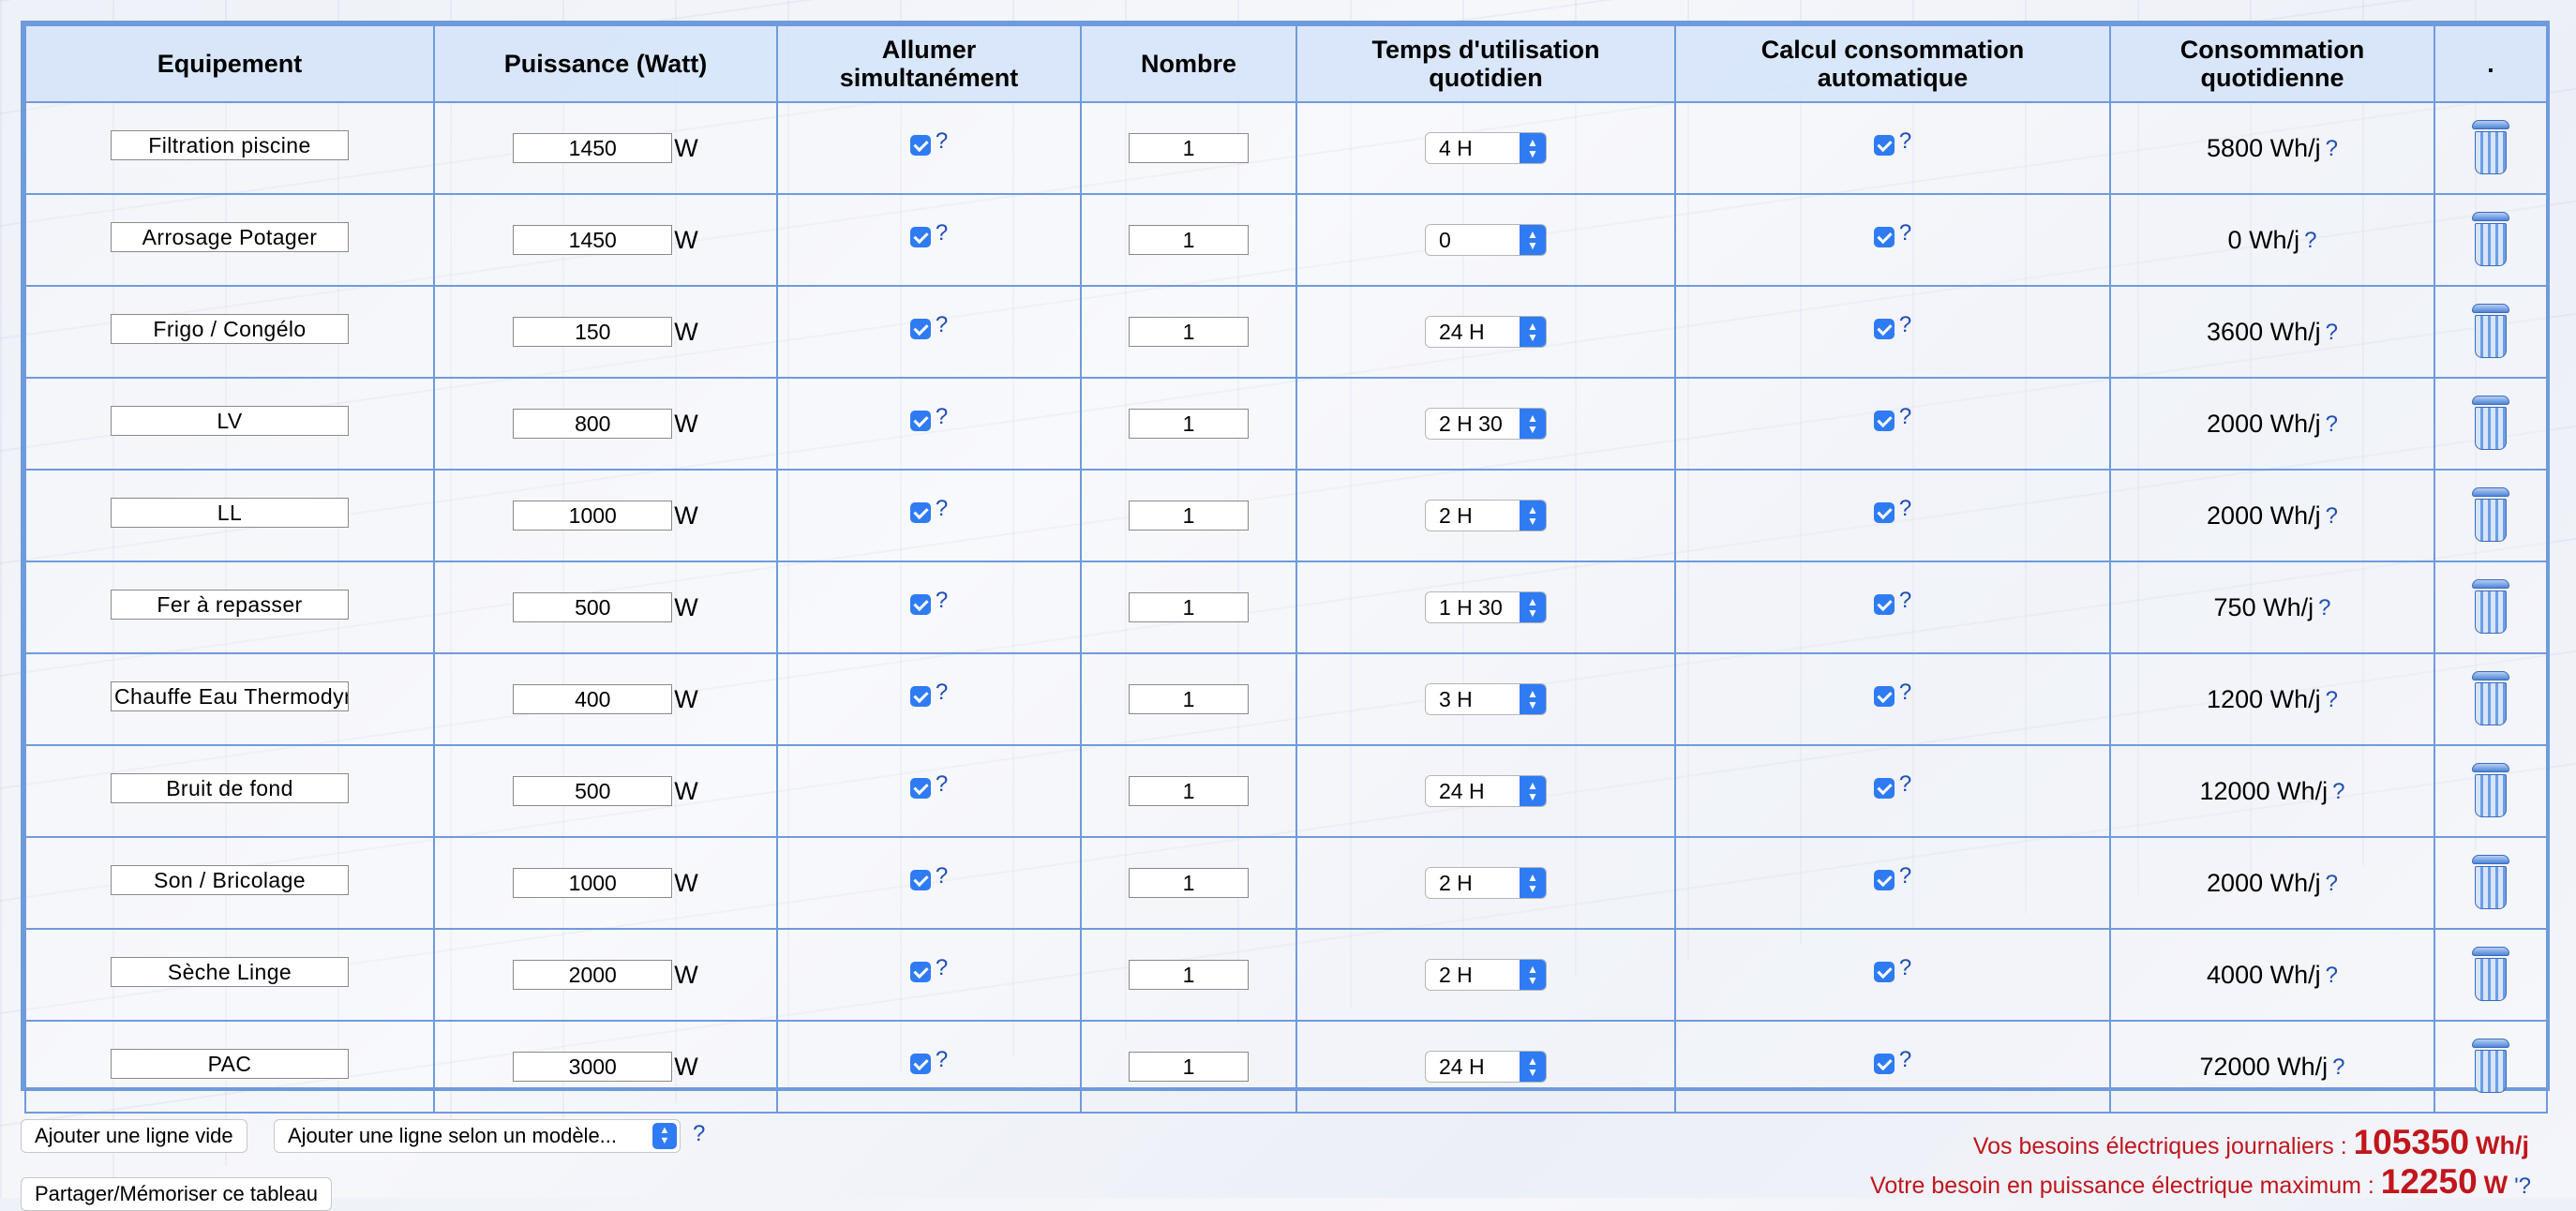 The height and width of the screenshot is (1211, 2576). I want to click on equipment-name-input: Arrosage Potager, so click(230, 236).